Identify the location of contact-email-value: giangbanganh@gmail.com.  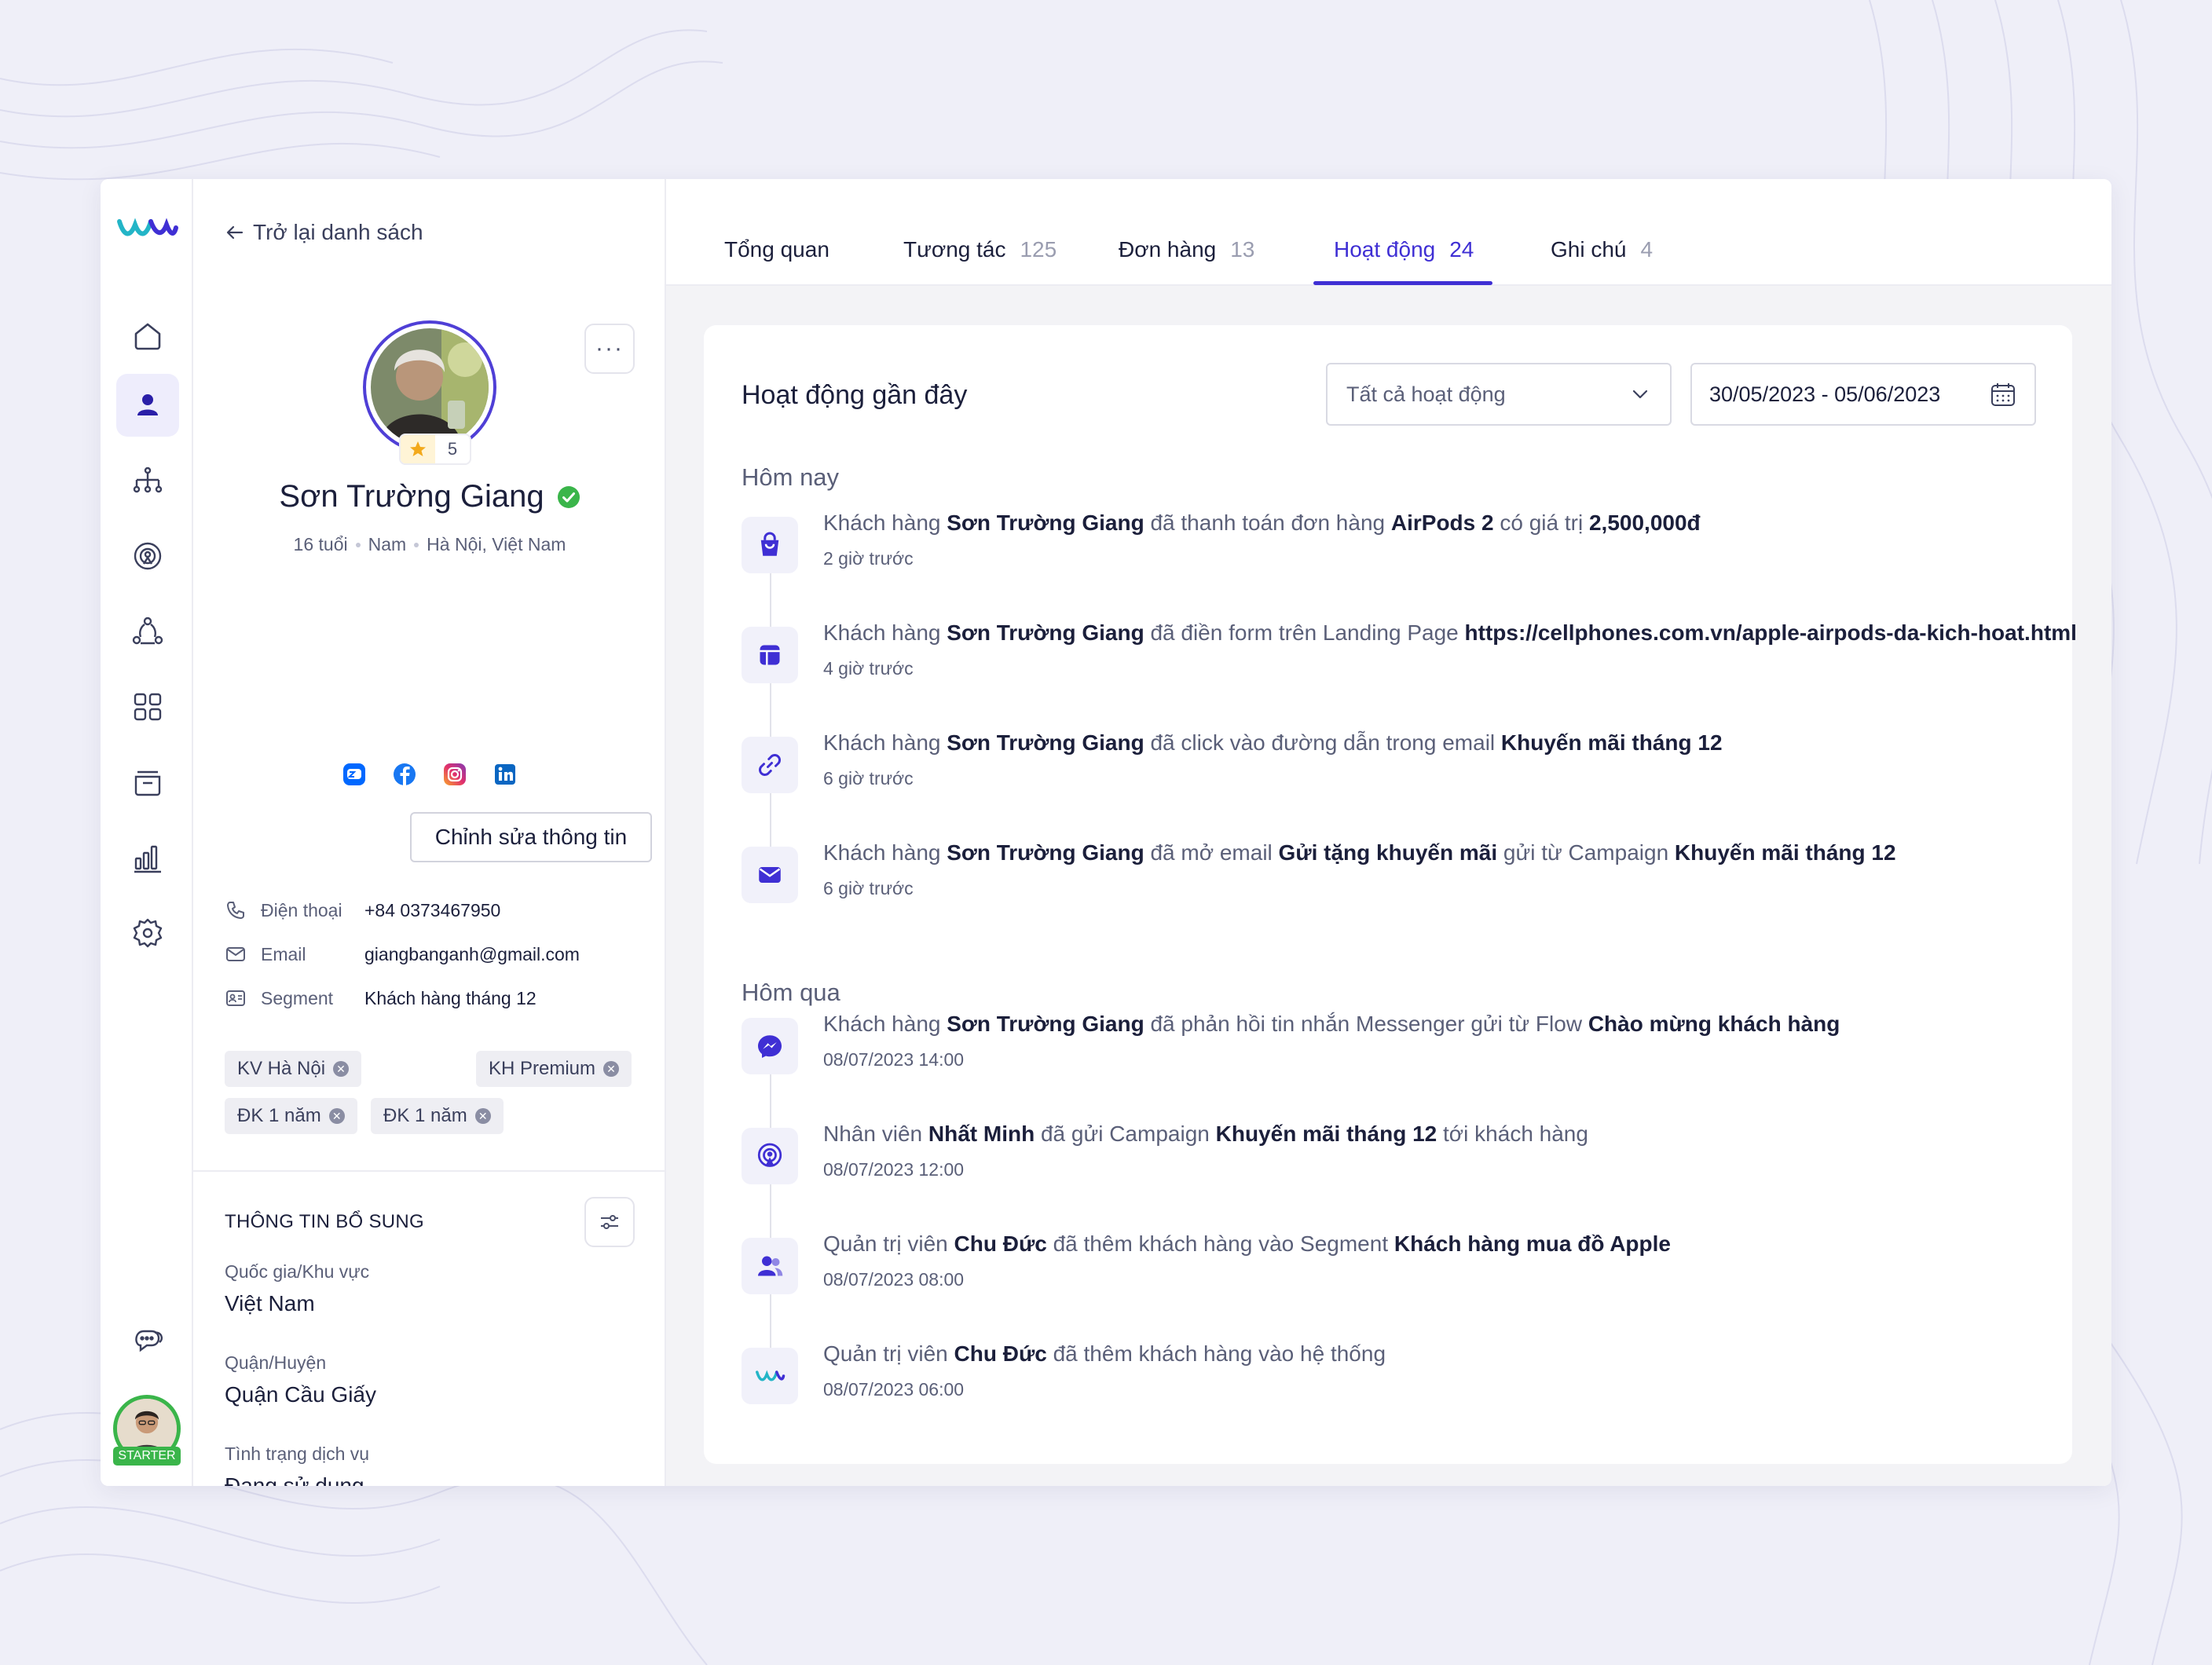
(472, 954).